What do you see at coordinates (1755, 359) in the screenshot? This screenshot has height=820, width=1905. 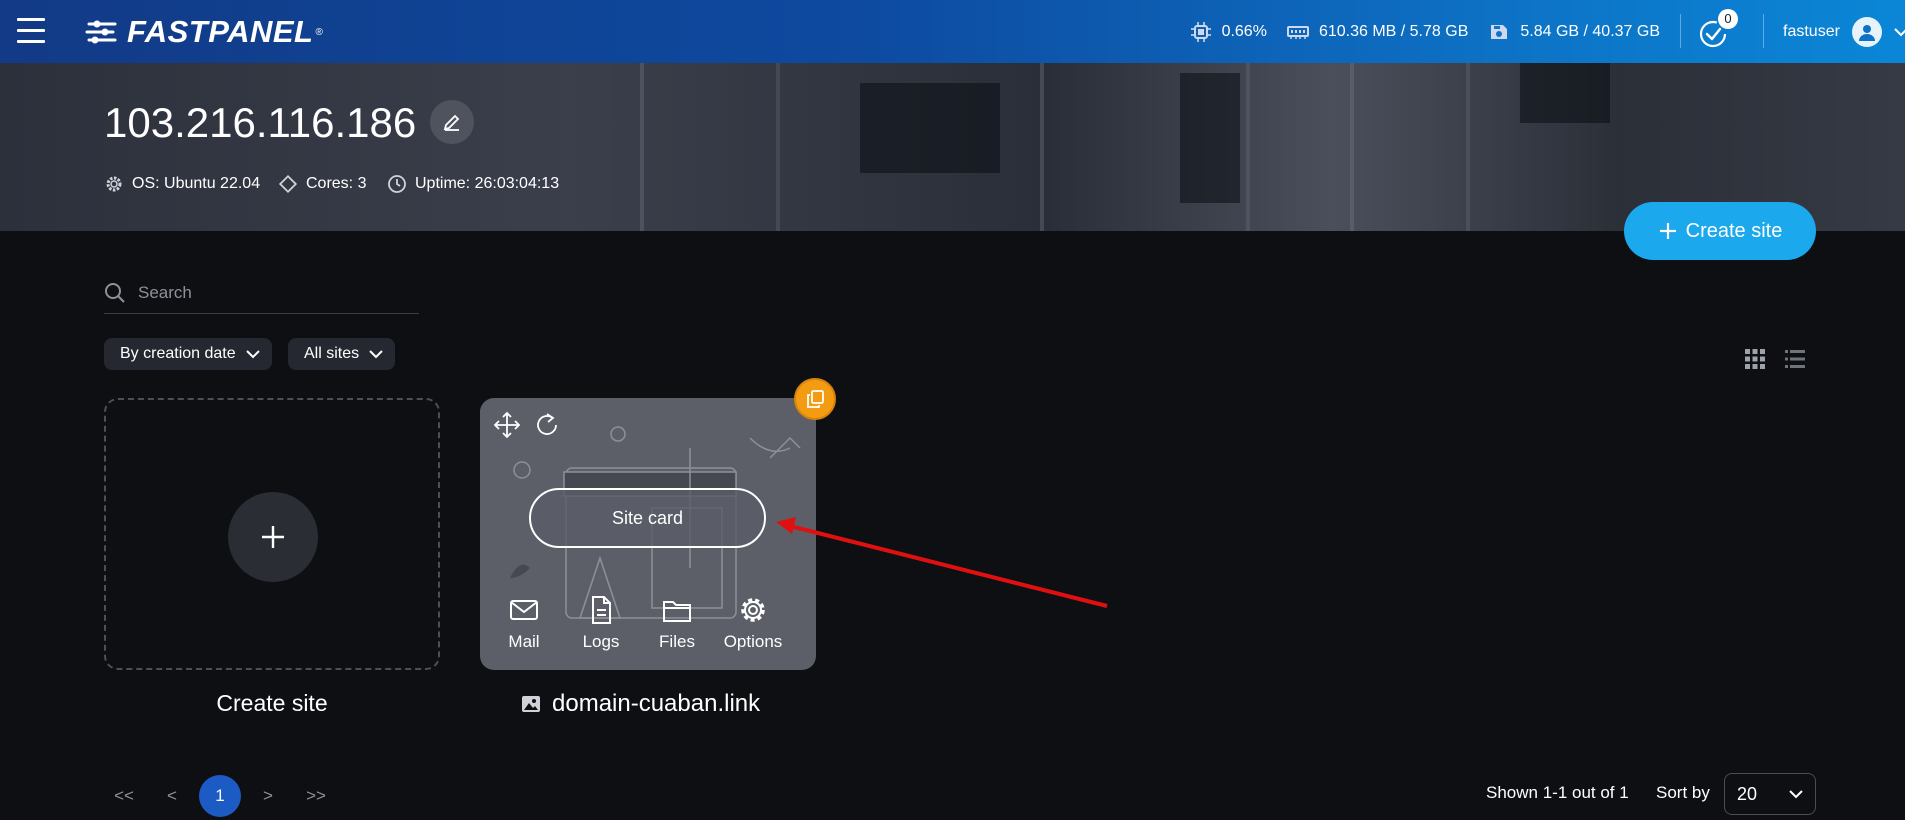 I see `grid-view-icon` at bounding box center [1755, 359].